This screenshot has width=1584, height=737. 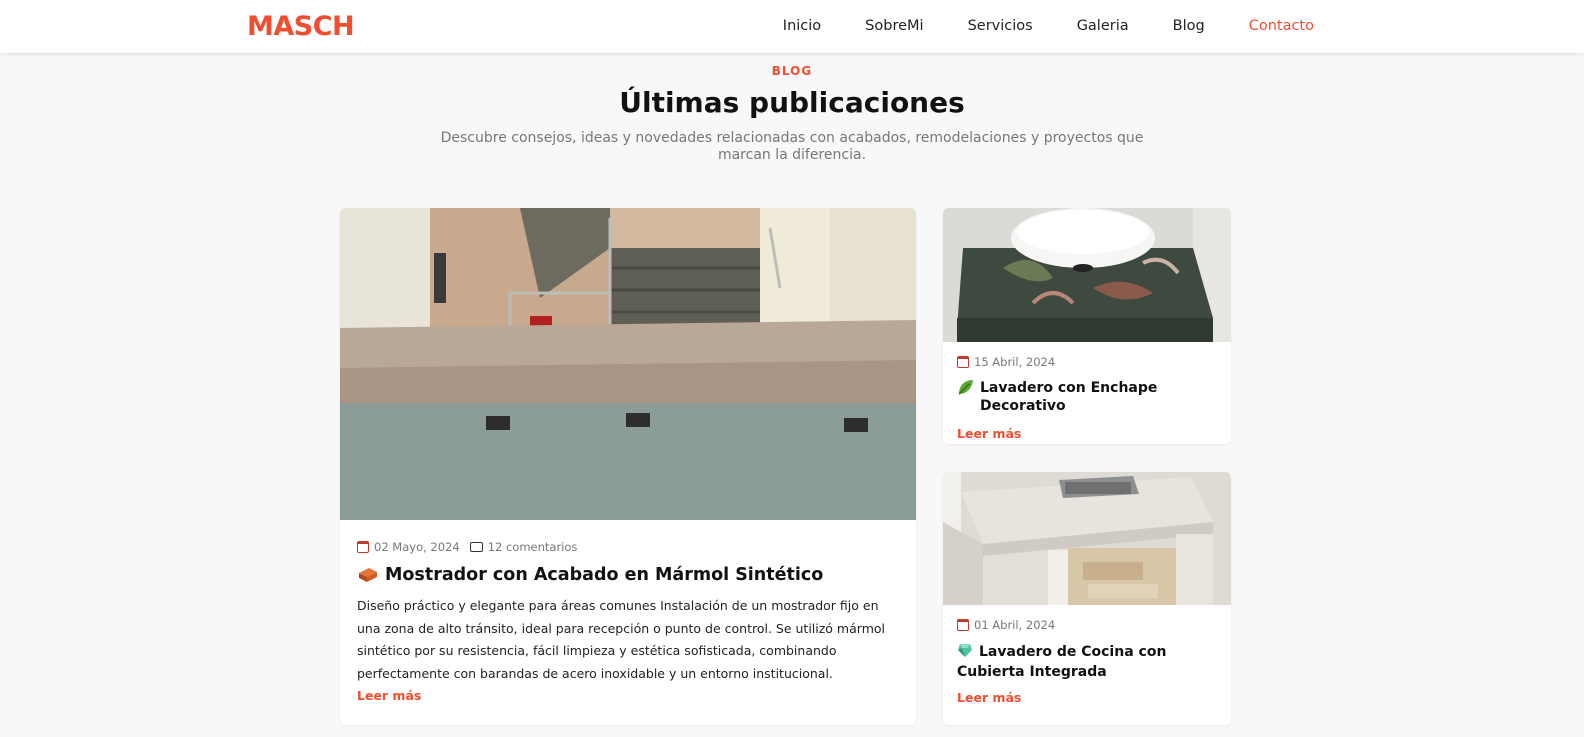 What do you see at coordinates (1087, 625) in the screenshot?
I see `post-meta: 01 Abril, 2024` at bounding box center [1087, 625].